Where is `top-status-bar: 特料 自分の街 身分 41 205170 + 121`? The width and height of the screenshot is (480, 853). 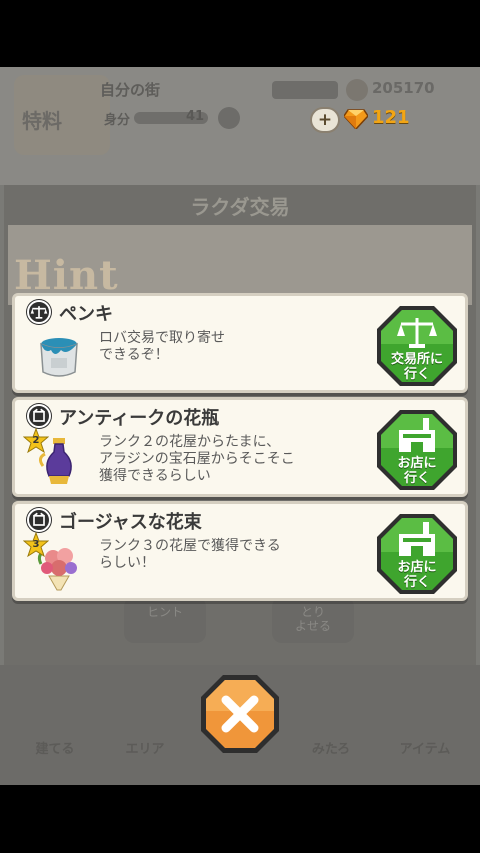
top-status-bar: 特料 自分の街 身分 41 205170 + 121 is located at coordinates (240, 126).